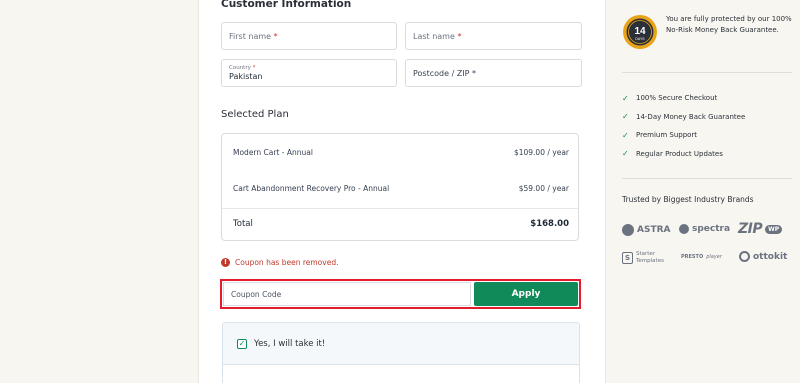 This screenshot has width=800, height=383. What do you see at coordinates (543, 188) in the screenshot?
I see `plan-item-price: $59.00 / year` at bounding box center [543, 188].